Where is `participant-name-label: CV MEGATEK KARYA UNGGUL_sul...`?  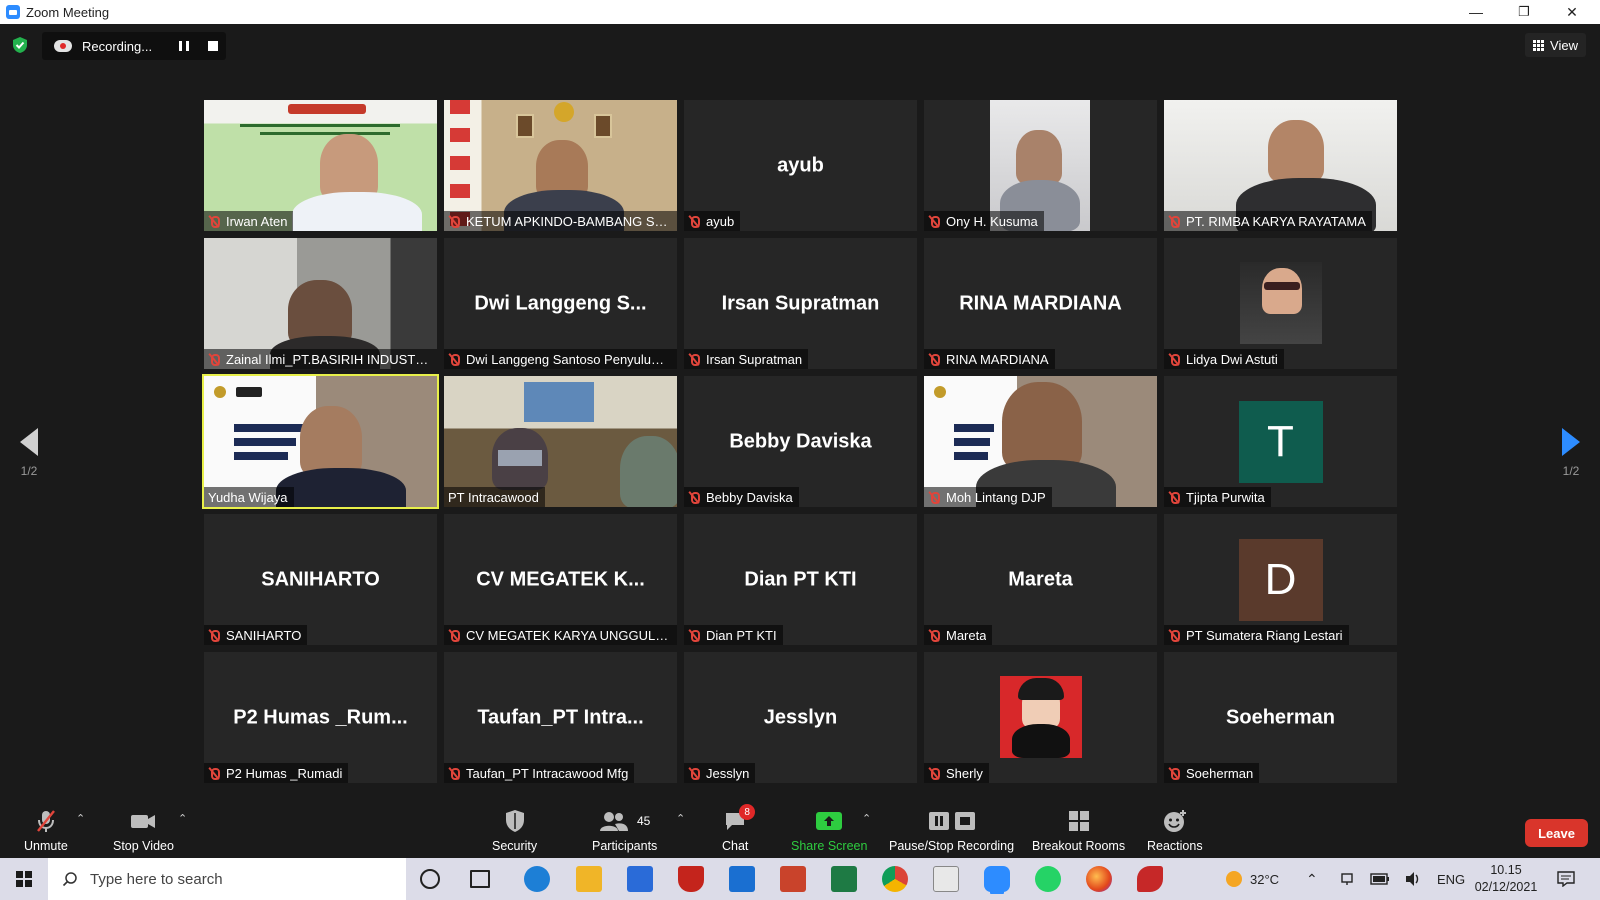
participant-name-label: CV MEGATEK KARYA UNGGUL_sul... is located at coordinates (560, 635).